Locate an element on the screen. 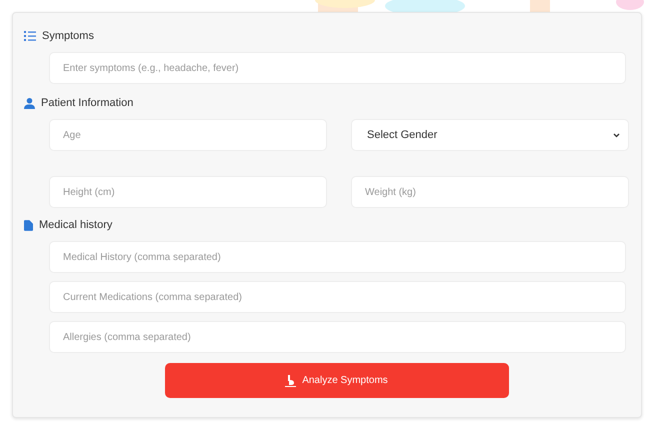  input-field: Age is located at coordinates (188, 135).